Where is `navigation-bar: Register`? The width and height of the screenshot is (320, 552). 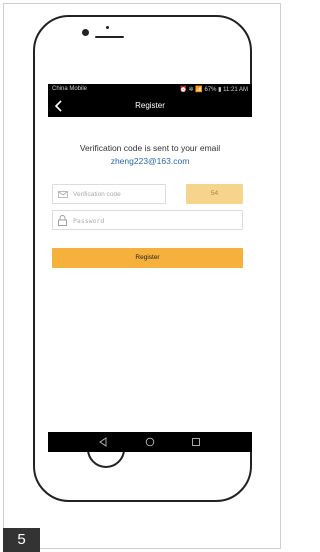
navigation-bar: Register is located at coordinates (150, 106).